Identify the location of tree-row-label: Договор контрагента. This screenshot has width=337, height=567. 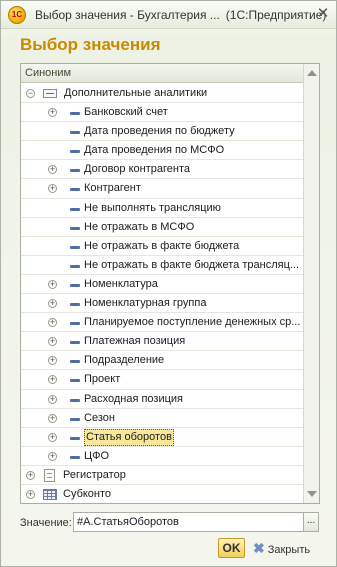
(137, 169).